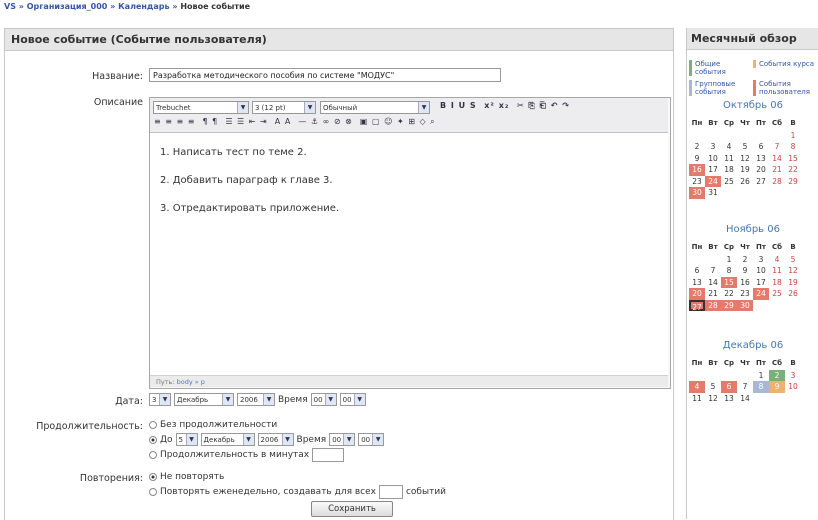  What do you see at coordinates (153, 439) in the screenshot?
I see `duration-until-radio` at bounding box center [153, 439].